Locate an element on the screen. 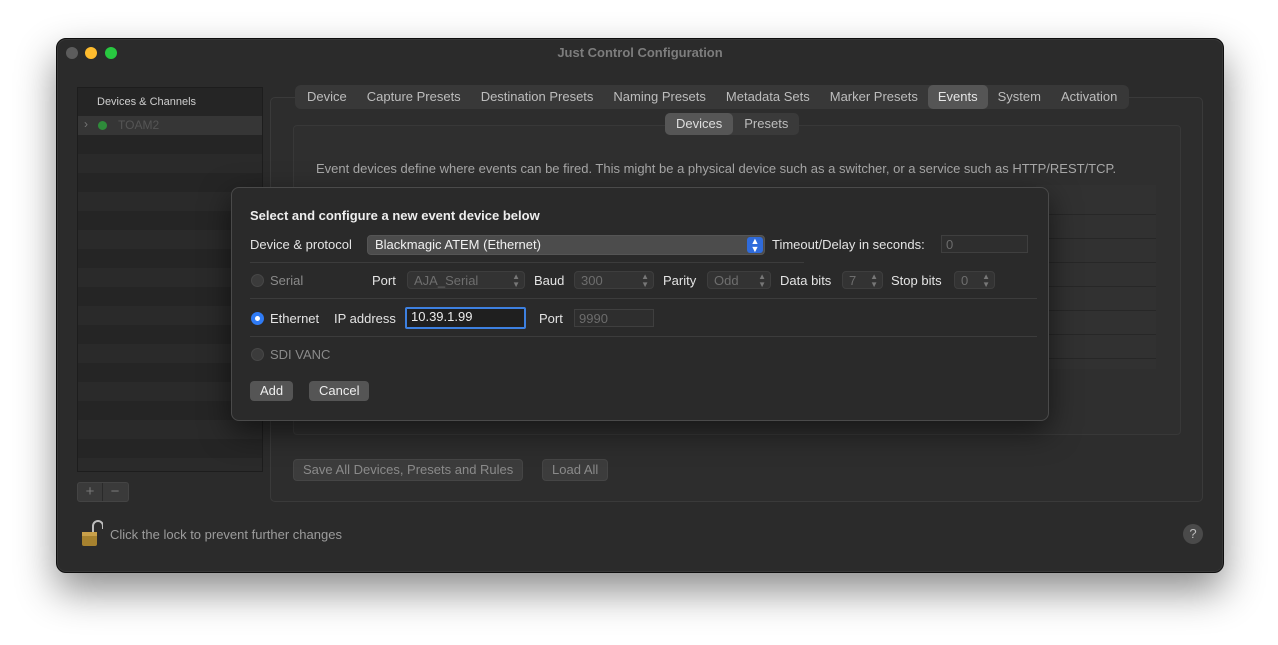 The height and width of the screenshot is (645, 1278). save-all-button: Save All Devices, Presets and Rules is located at coordinates (408, 470).